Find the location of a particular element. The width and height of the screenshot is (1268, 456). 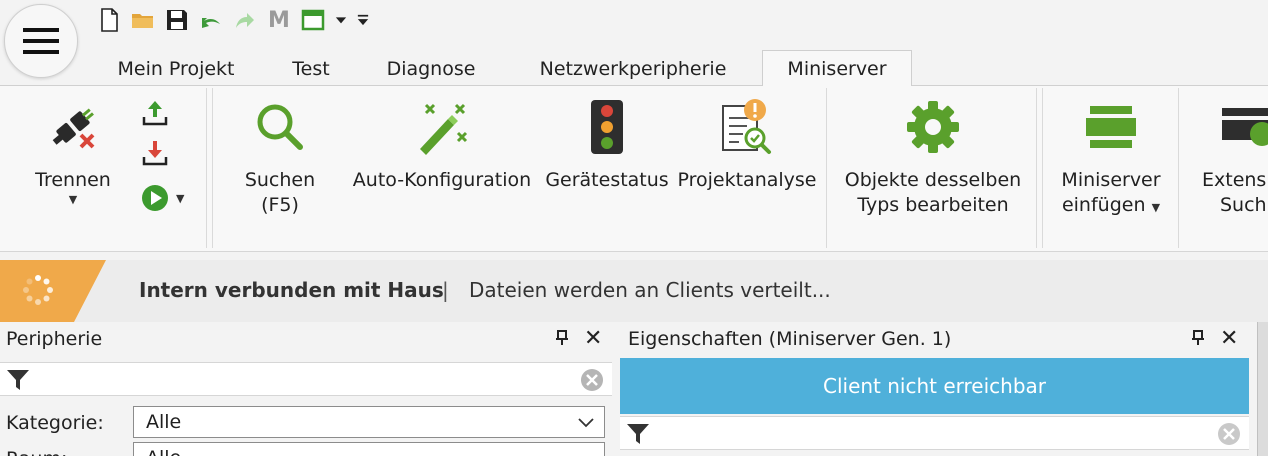

extension-search-label-line1: Extensi is located at coordinates (1235, 180).